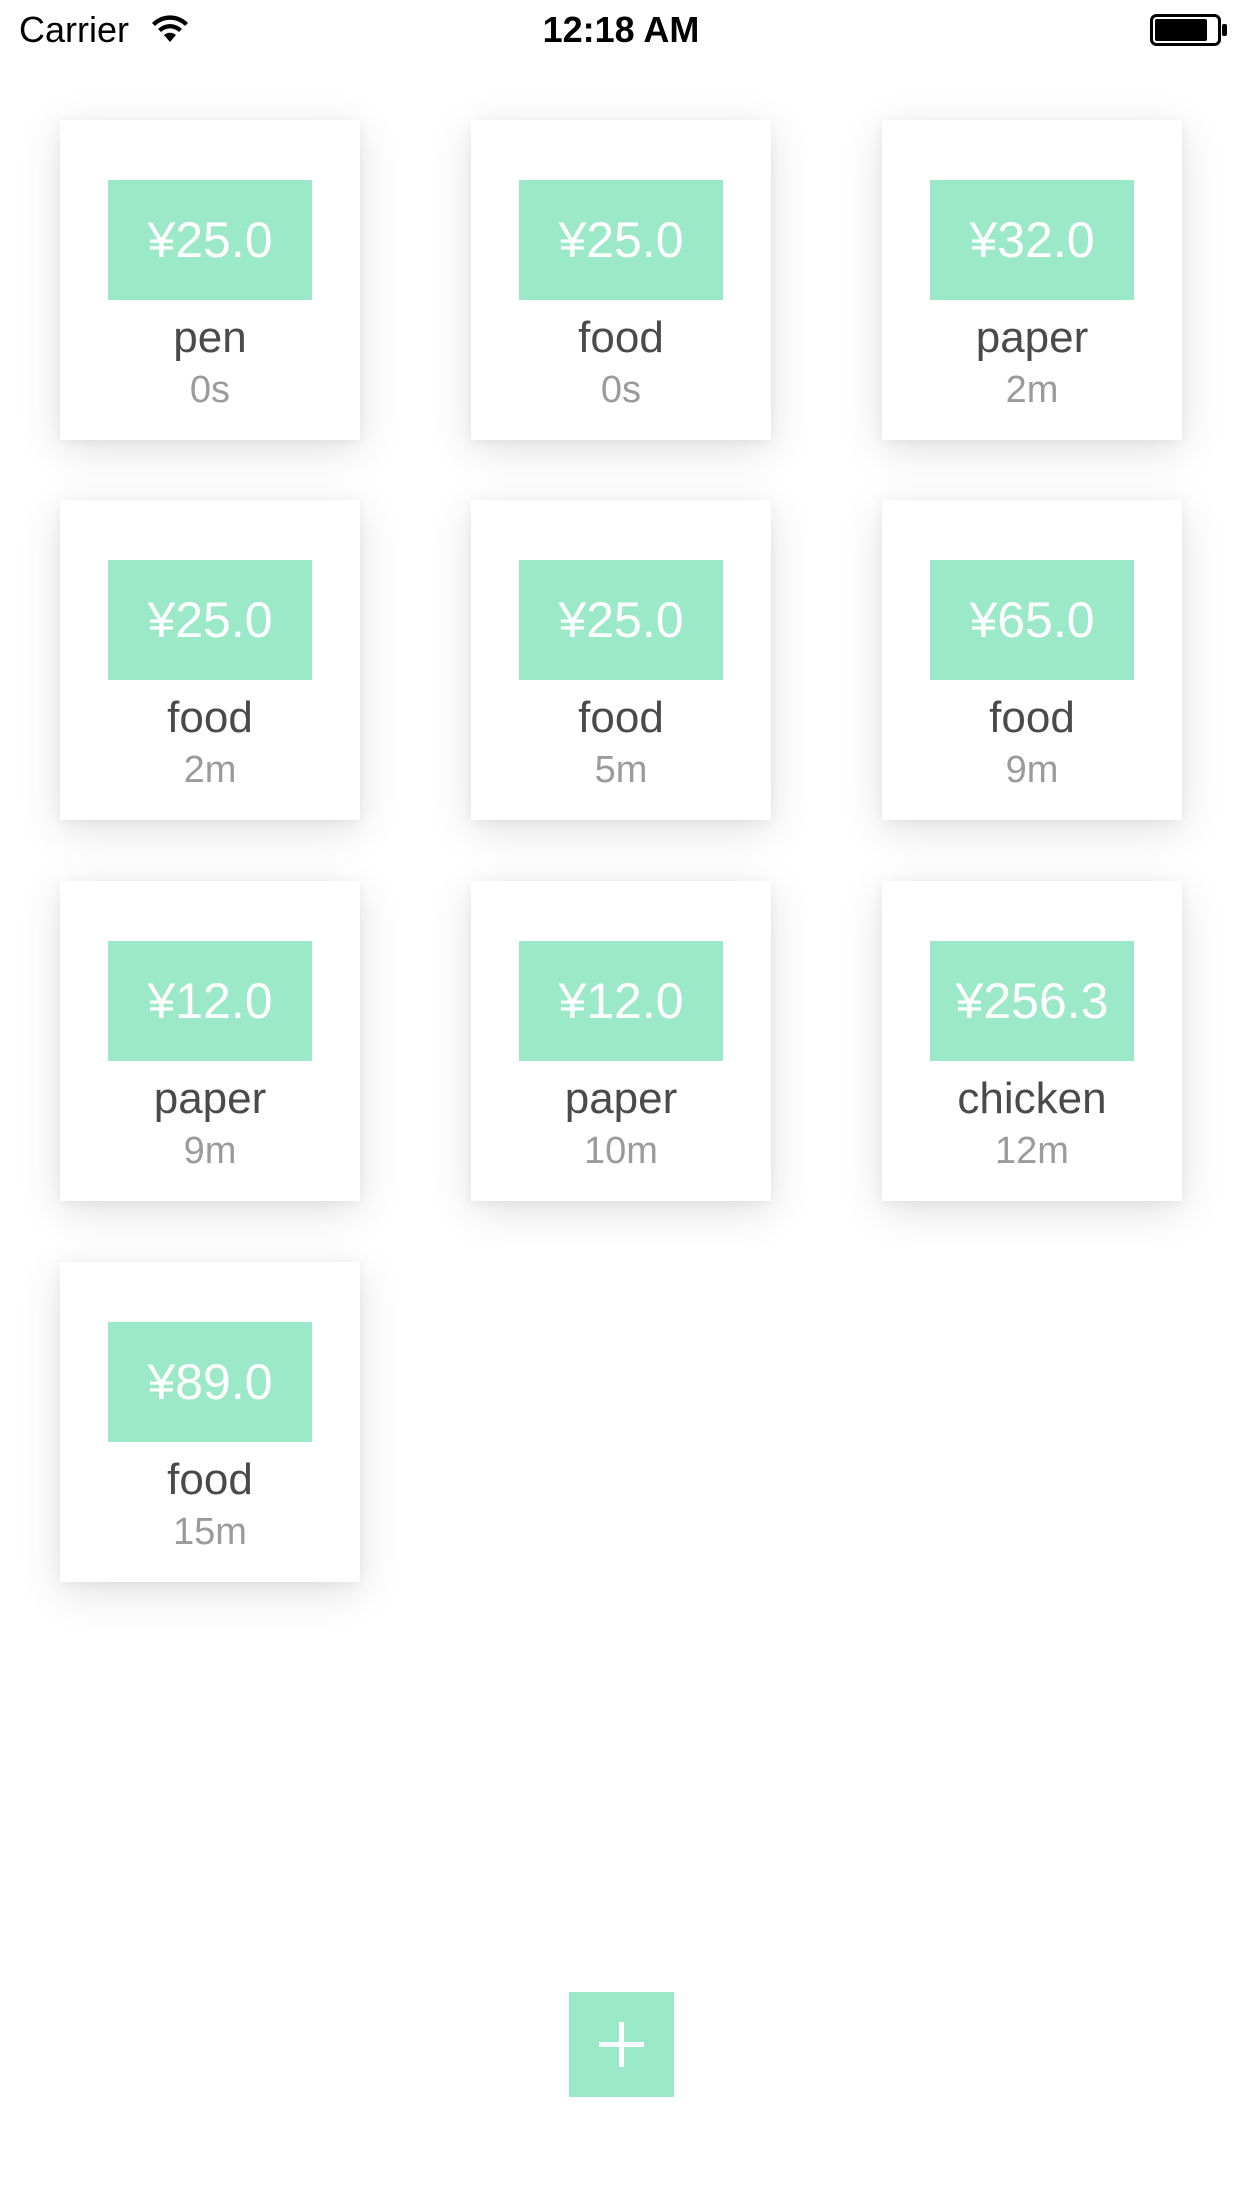 The height and width of the screenshot is (2208, 1242). I want to click on record-card: ¥256.3 chicken 12m, so click(1032, 1041).